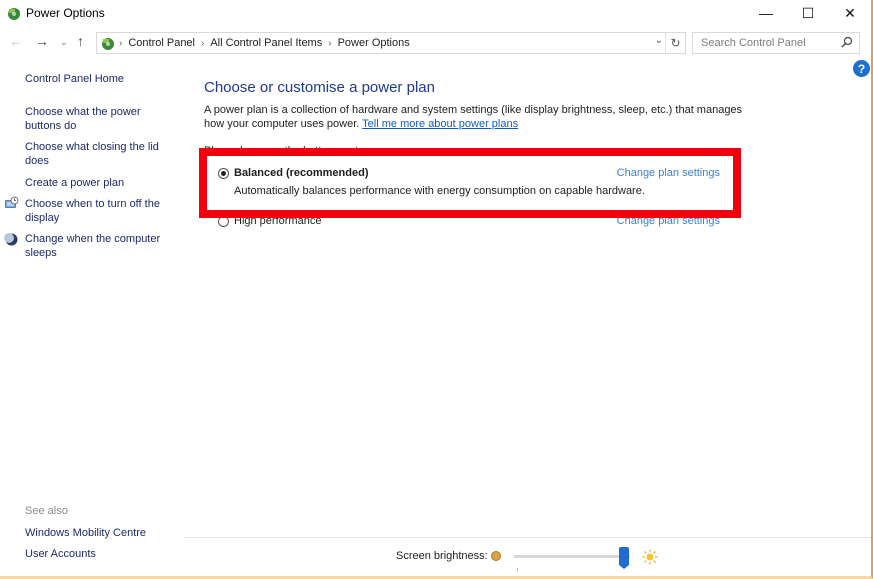  Describe the element at coordinates (572, 556) in the screenshot. I see `brightness-slider-track` at that location.